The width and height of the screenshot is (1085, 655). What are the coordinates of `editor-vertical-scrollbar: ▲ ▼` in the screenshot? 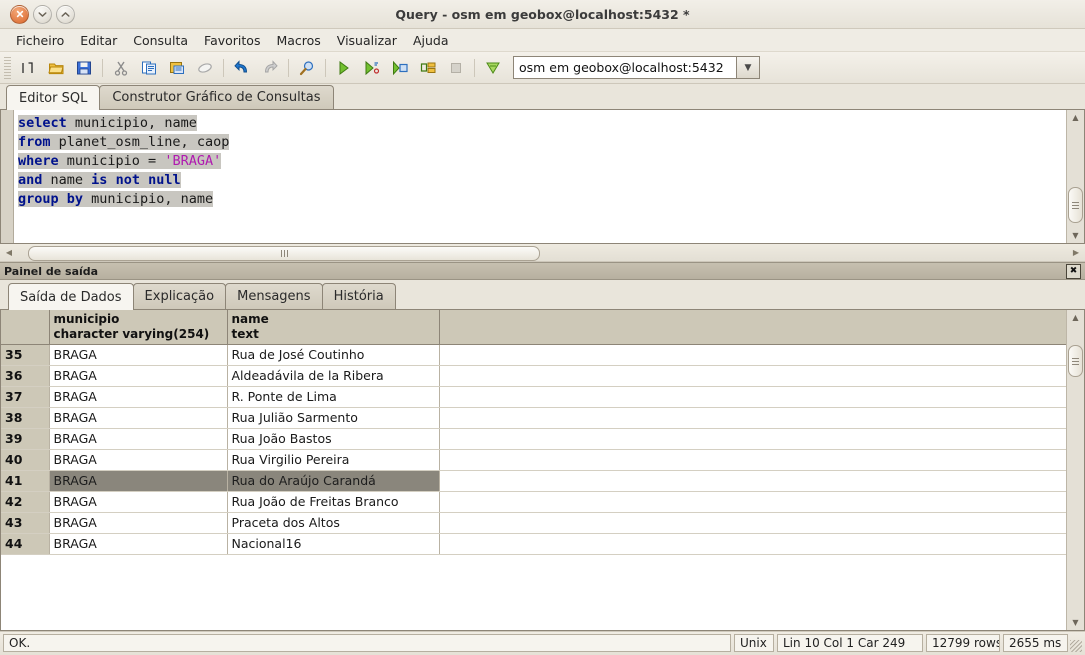 It's located at (1075, 176).